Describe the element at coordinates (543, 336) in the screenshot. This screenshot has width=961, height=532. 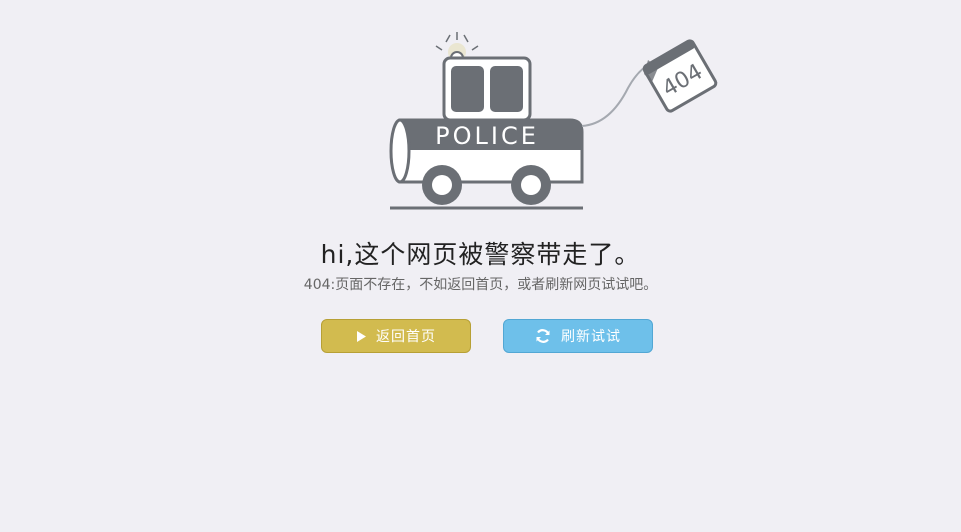
I see `refresh-icon` at that location.